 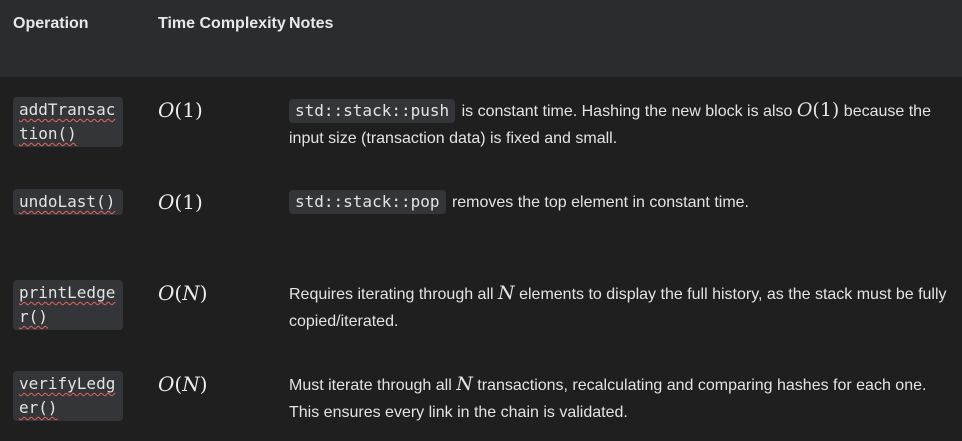 I want to click on header-time-complexity: Time Complexity, so click(x=222, y=23).